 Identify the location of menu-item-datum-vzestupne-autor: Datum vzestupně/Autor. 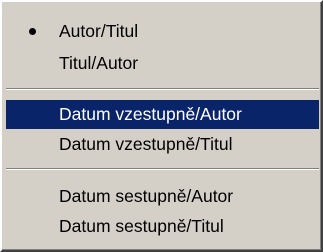
(162, 114).